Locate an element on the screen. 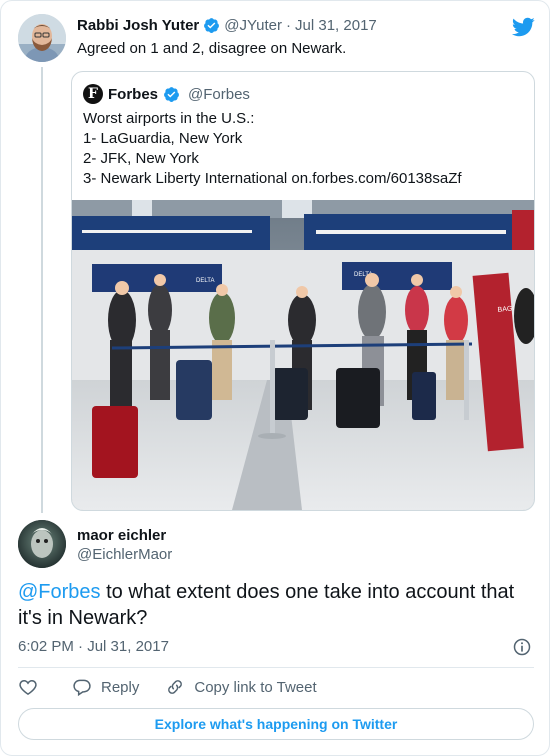 This screenshot has width=550, height=756. tweet-actions: Reply Copy link to Tweet is located at coordinates (167, 687).